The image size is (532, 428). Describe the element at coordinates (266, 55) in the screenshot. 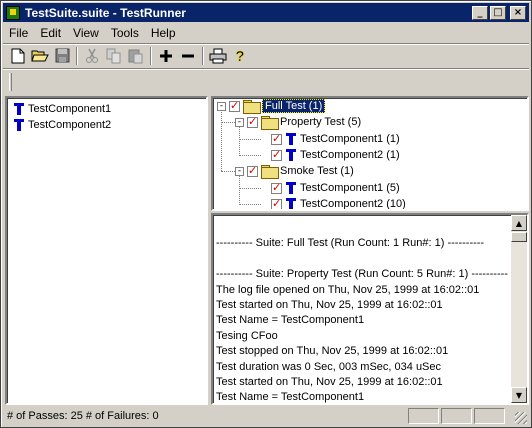

I see `toolbar: ?` at that location.